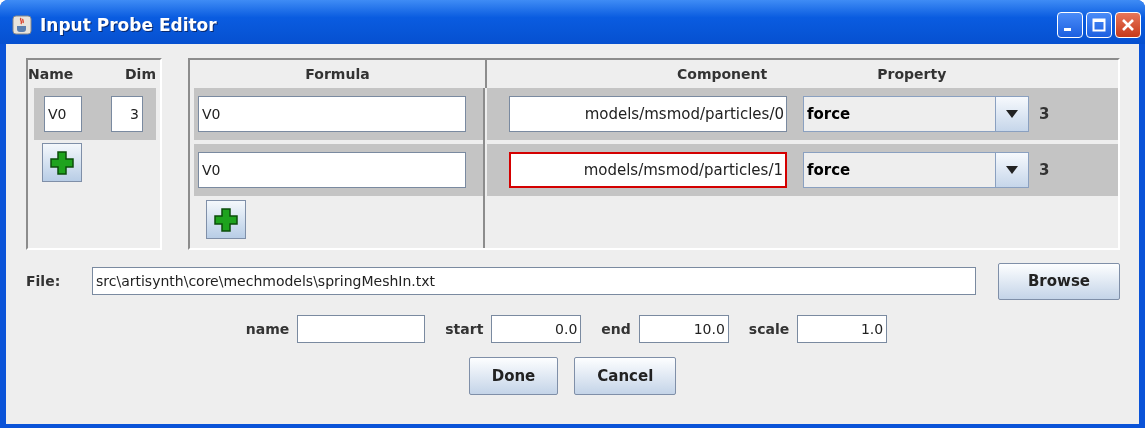  Describe the element at coordinates (722, 74) in the screenshot. I see `column-header: Component` at that location.